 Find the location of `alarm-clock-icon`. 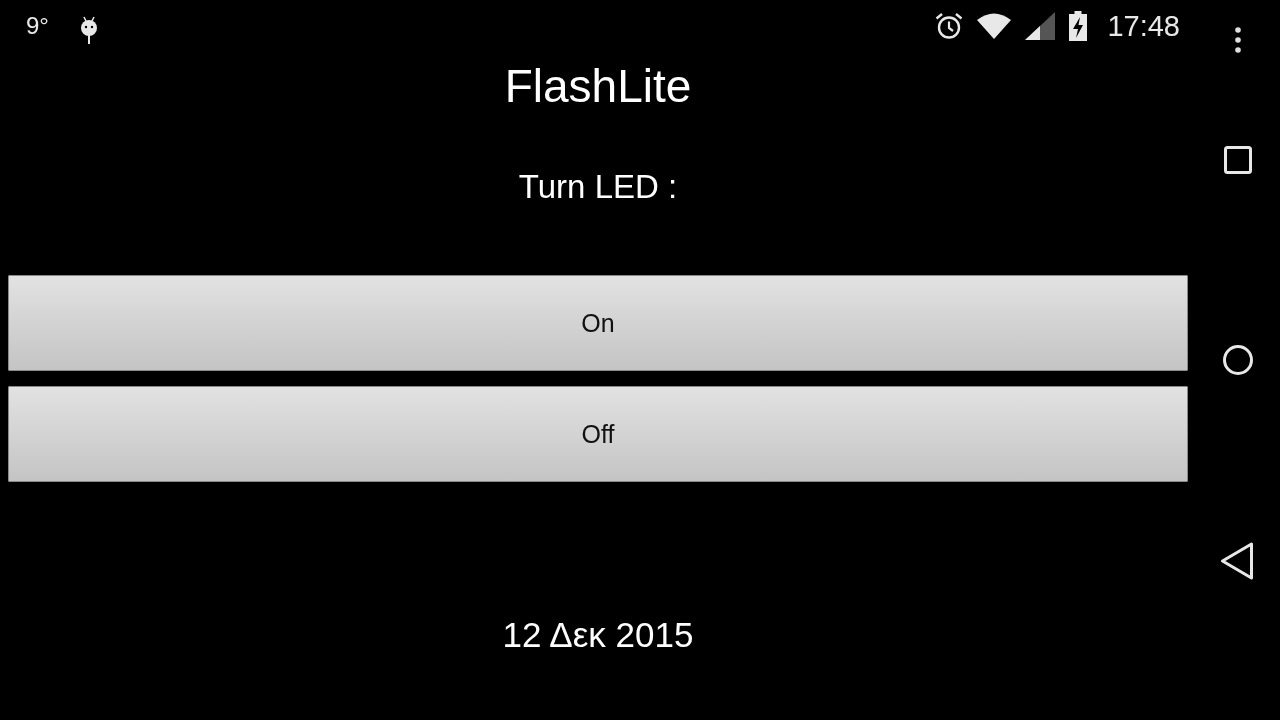

alarm-clock-icon is located at coordinates (949, 26).